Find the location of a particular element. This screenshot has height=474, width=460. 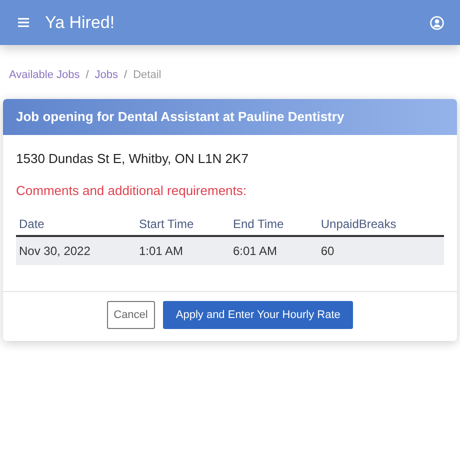

table-cell: 6:01 AM is located at coordinates (274, 250).